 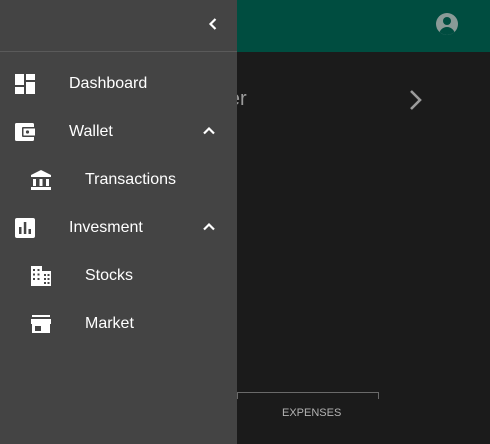 I want to click on wallet-icon, so click(x=25, y=132).